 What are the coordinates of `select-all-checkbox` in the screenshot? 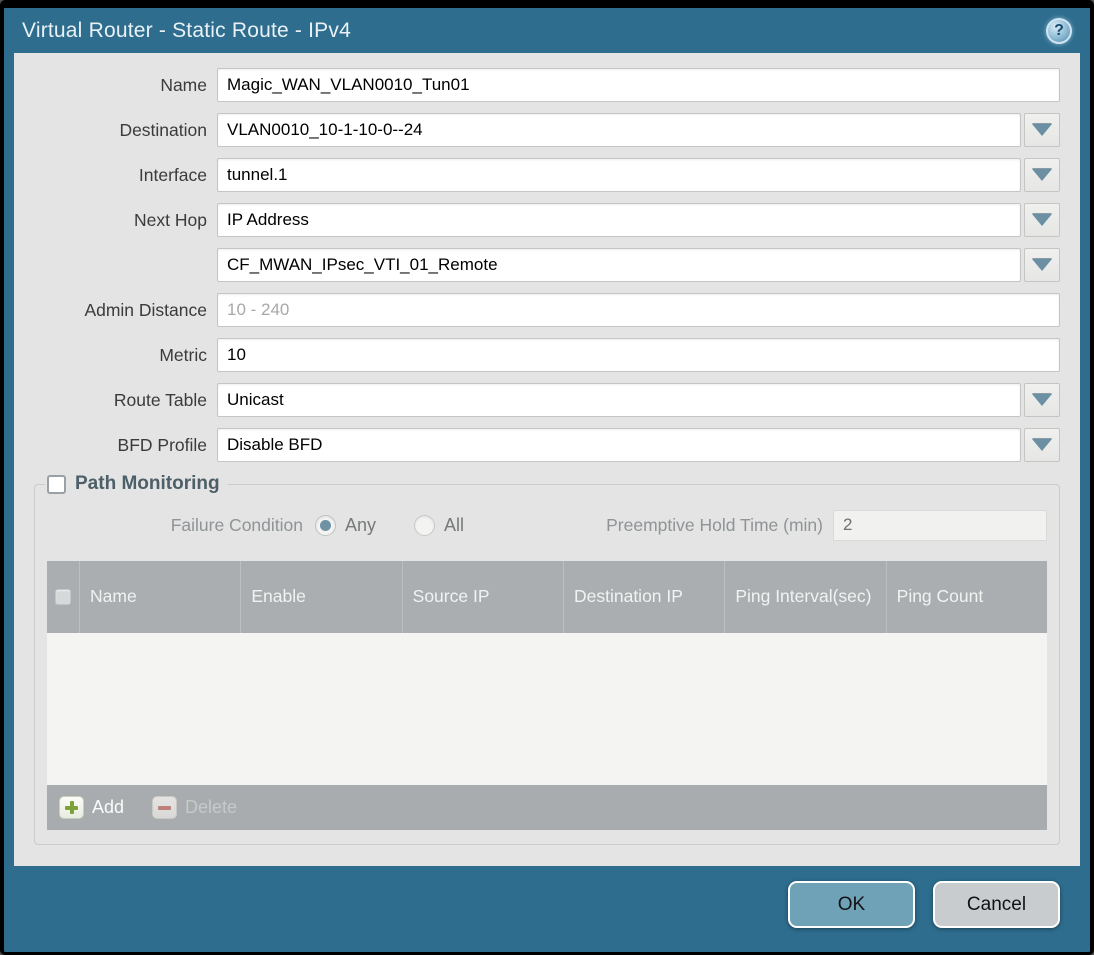 It's located at (63, 597).